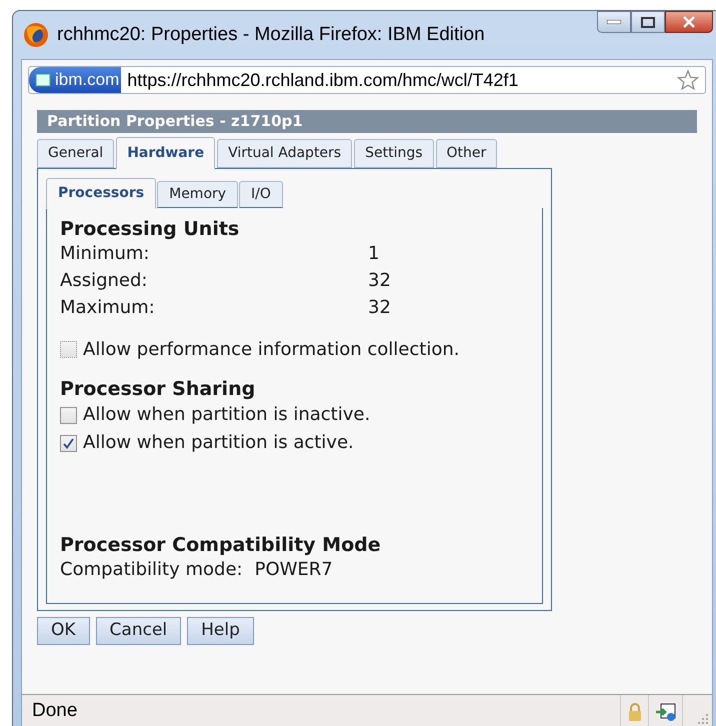 This screenshot has height=726, width=716. What do you see at coordinates (197, 194) in the screenshot?
I see `tab: Memory` at bounding box center [197, 194].